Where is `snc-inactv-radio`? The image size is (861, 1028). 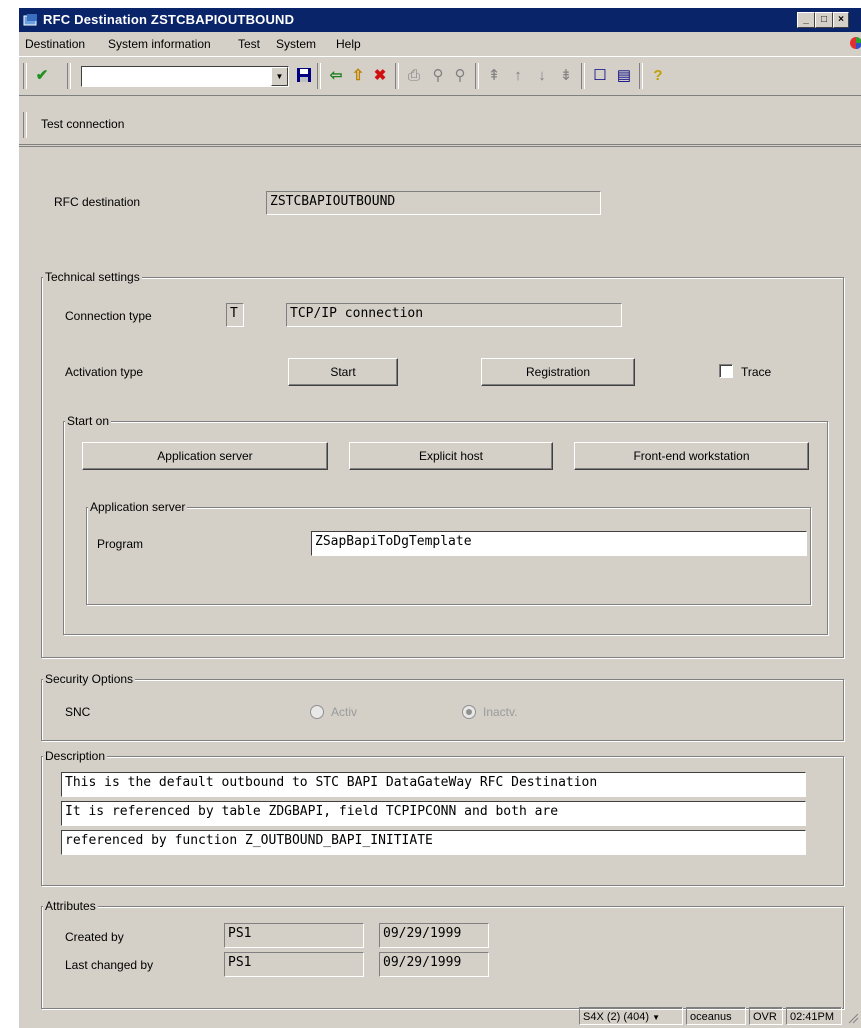
snc-inactv-radio is located at coordinates (469, 712).